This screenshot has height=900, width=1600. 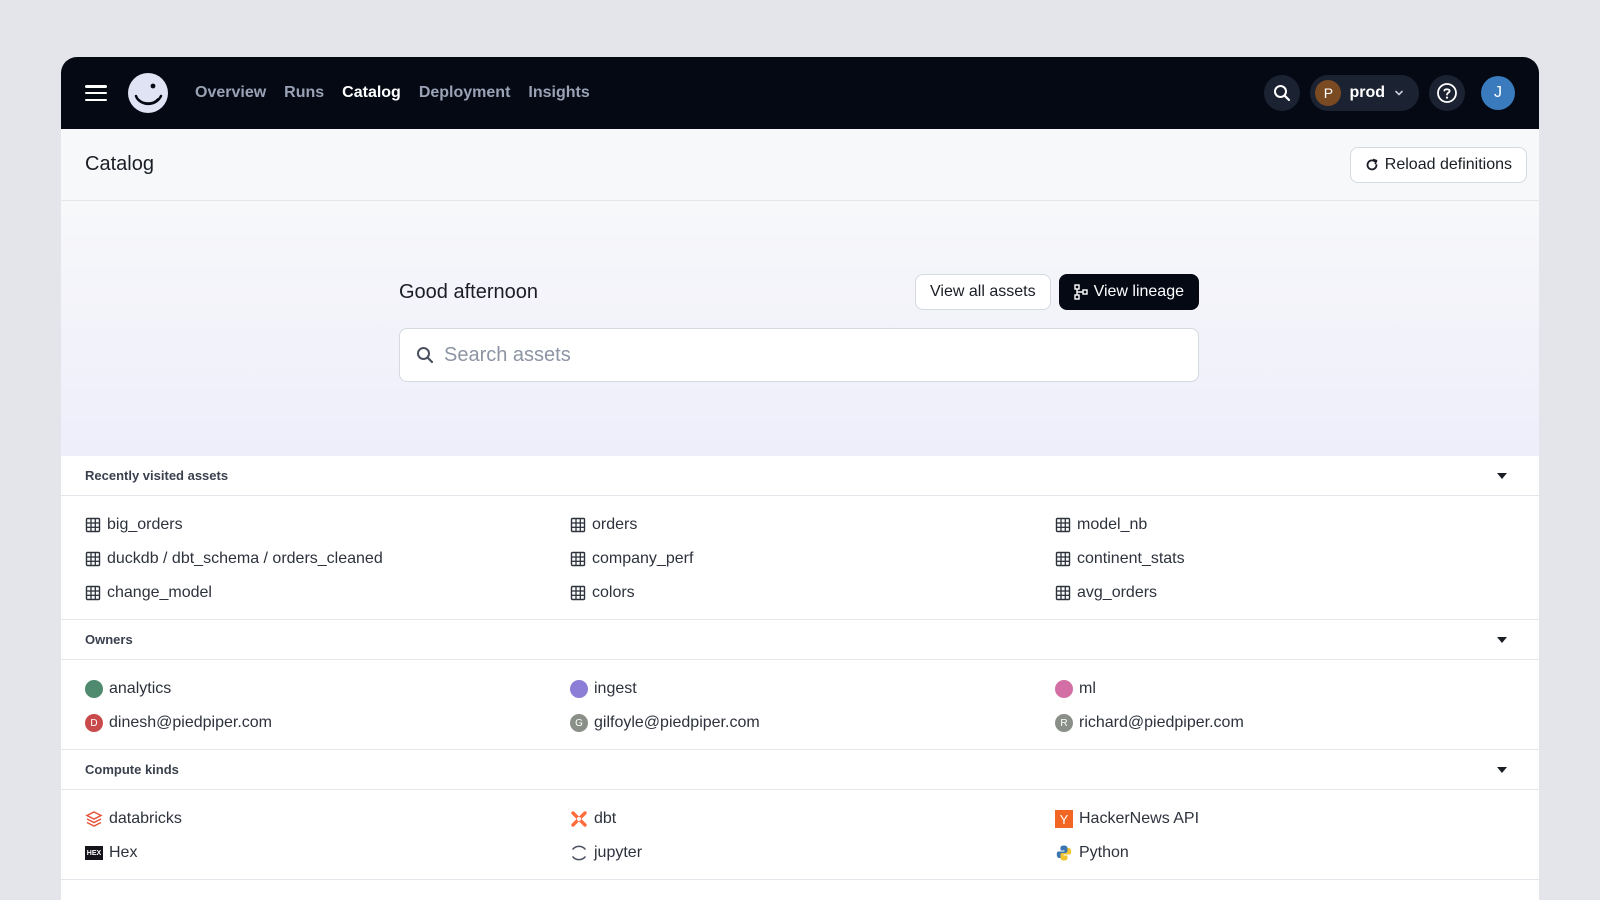 I want to click on recent-asset-item: duckdb / dbt_schema / orders_cleaned, so click(x=327, y=559).